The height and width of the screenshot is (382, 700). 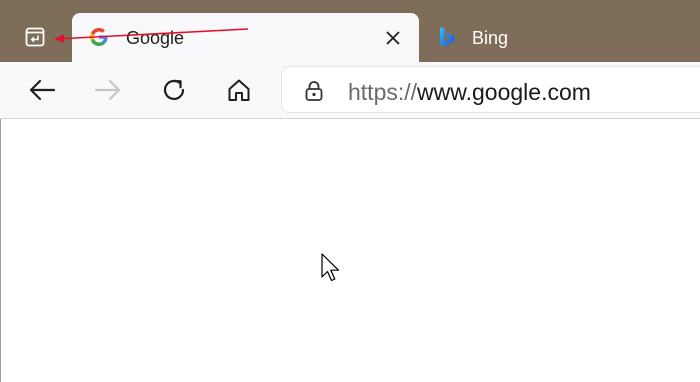 What do you see at coordinates (447, 37) in the screenshot?
I see `bing-logo-icon` at bounding box center [447, 37].